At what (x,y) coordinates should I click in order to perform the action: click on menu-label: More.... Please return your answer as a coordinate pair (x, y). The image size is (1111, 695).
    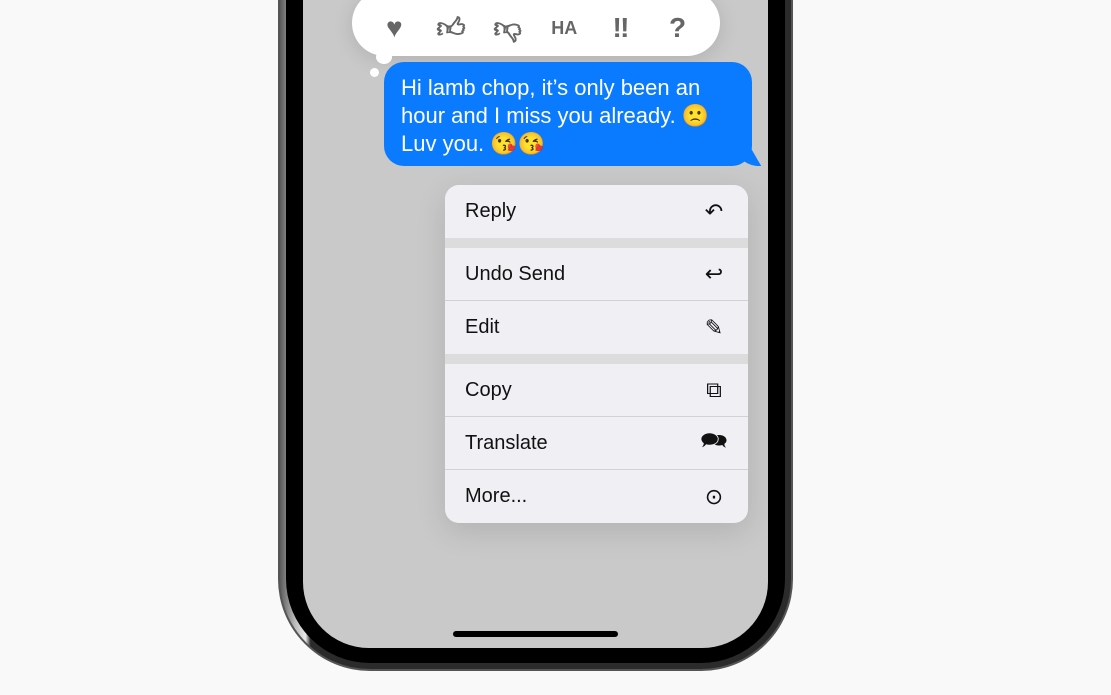
    Looking at the image, I should click on (496, 496).